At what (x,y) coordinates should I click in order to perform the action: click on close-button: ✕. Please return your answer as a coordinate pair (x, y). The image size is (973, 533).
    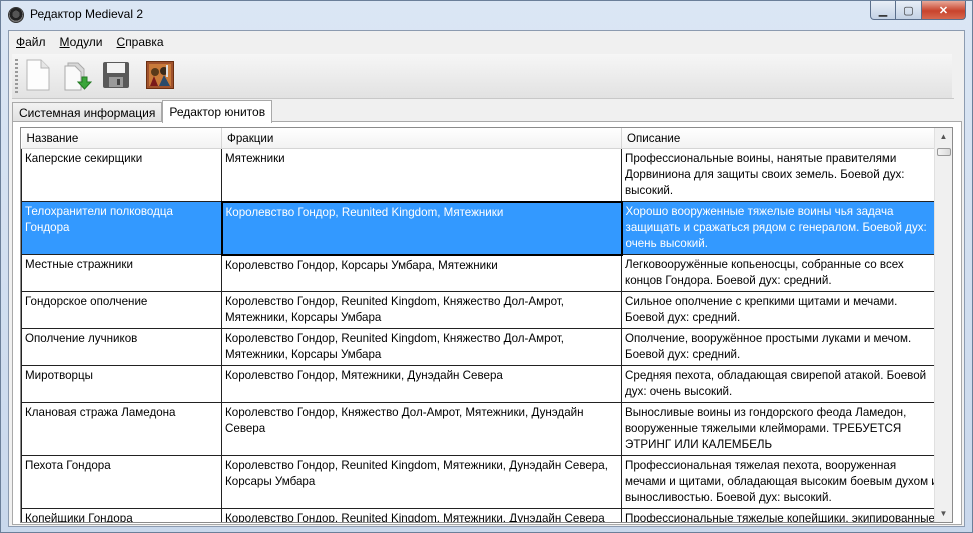
    Looking at the image, I should click on (944, 10).